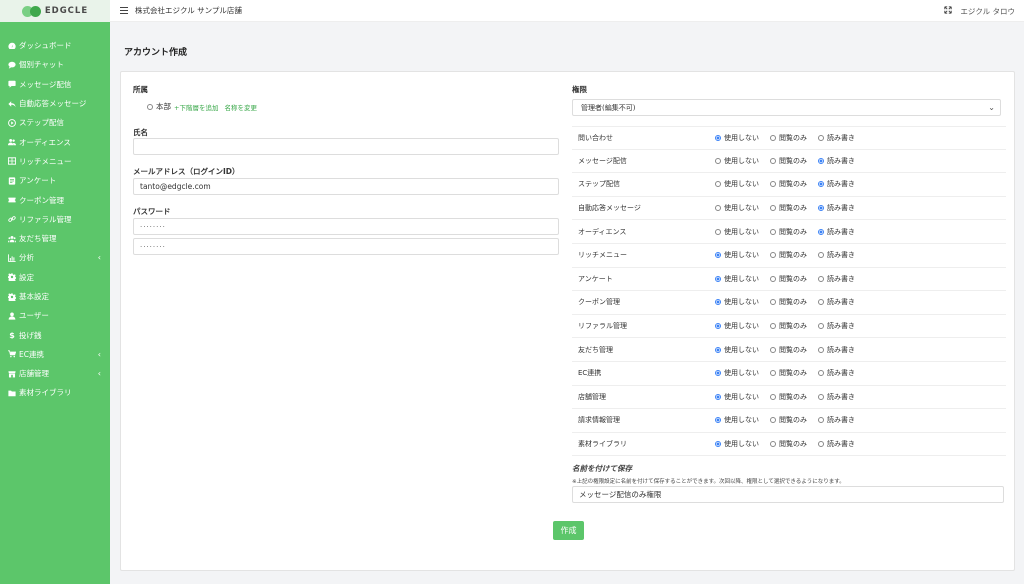 Image resolution: width=1024 pixels, height=584 pixels. What do you see at coordinates (568, 530) in the screenshot?
I see `create-button: 作成` at bounding box center [568, 530].